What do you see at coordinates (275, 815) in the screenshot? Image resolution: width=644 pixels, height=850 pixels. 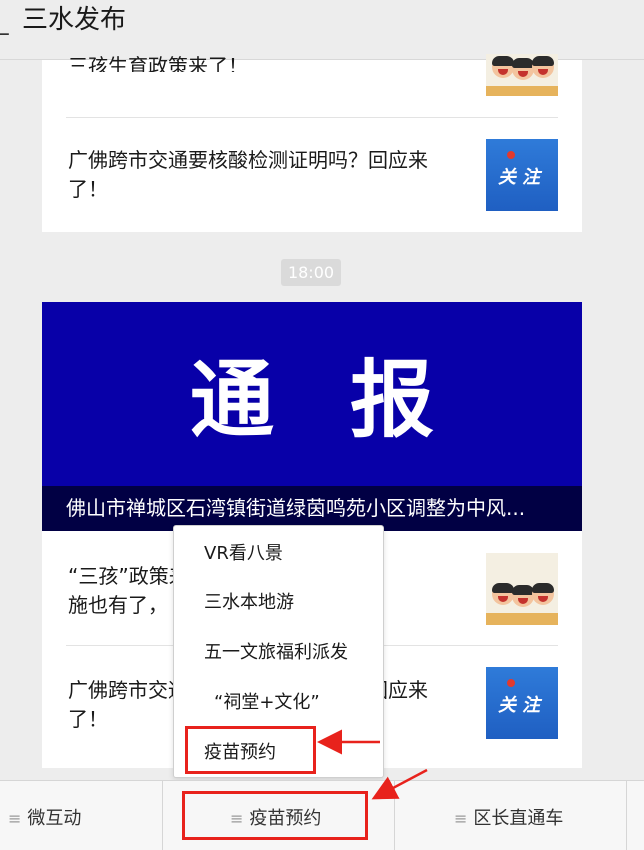 I see `highlight-box-bottom-tab` at bounding box center [275, 815].